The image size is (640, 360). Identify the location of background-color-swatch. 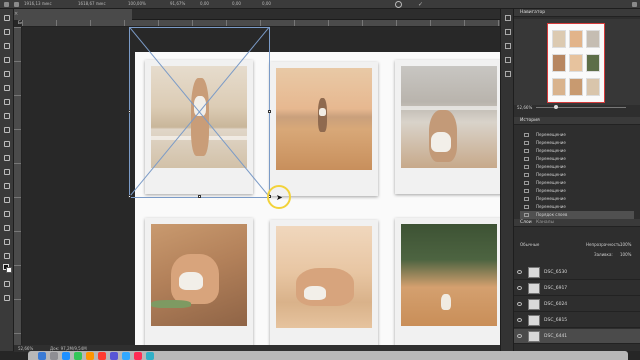
(9, 270).